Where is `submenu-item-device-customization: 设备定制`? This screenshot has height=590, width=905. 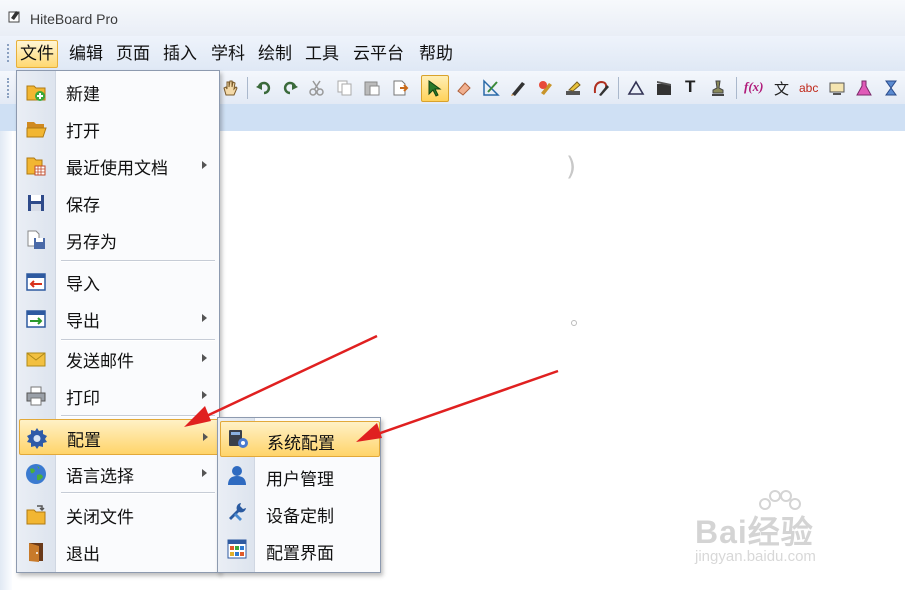 submenu-item-device-customization: 设备定制 is located at coordinates (299, 512).